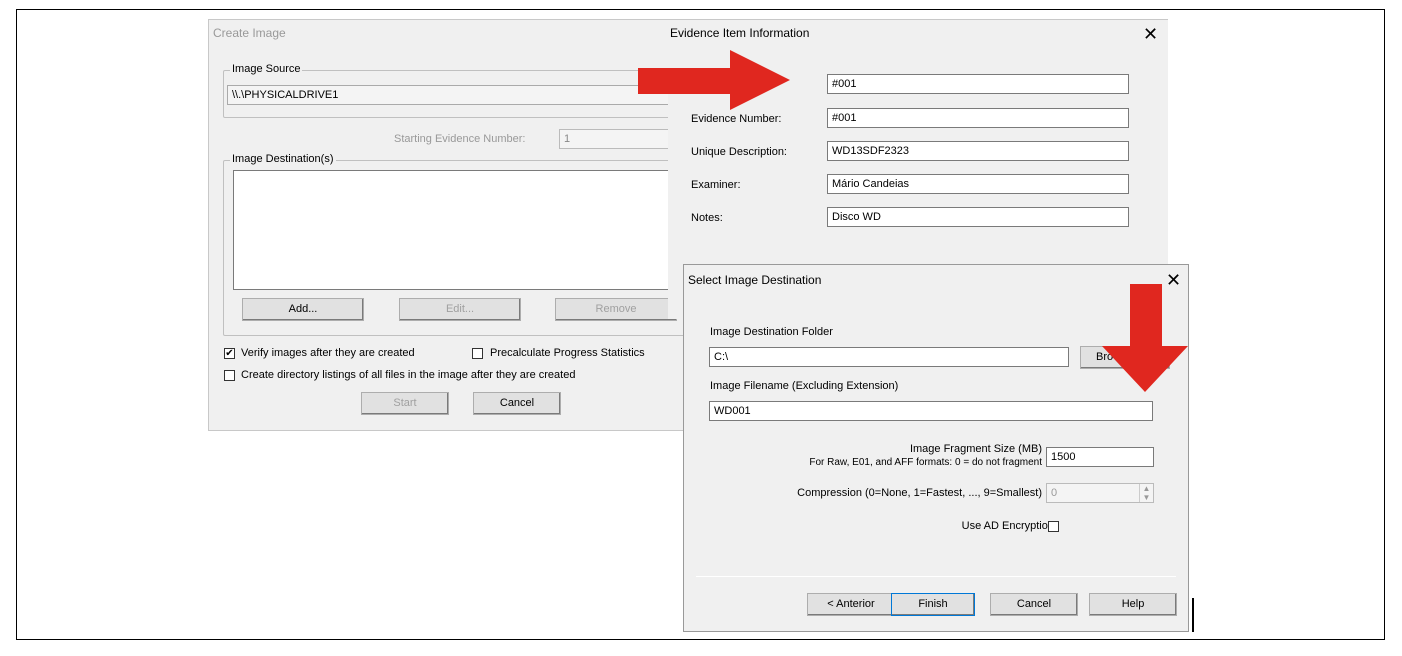  I want to click on notes-field: Disco WD, so click(978, 217).